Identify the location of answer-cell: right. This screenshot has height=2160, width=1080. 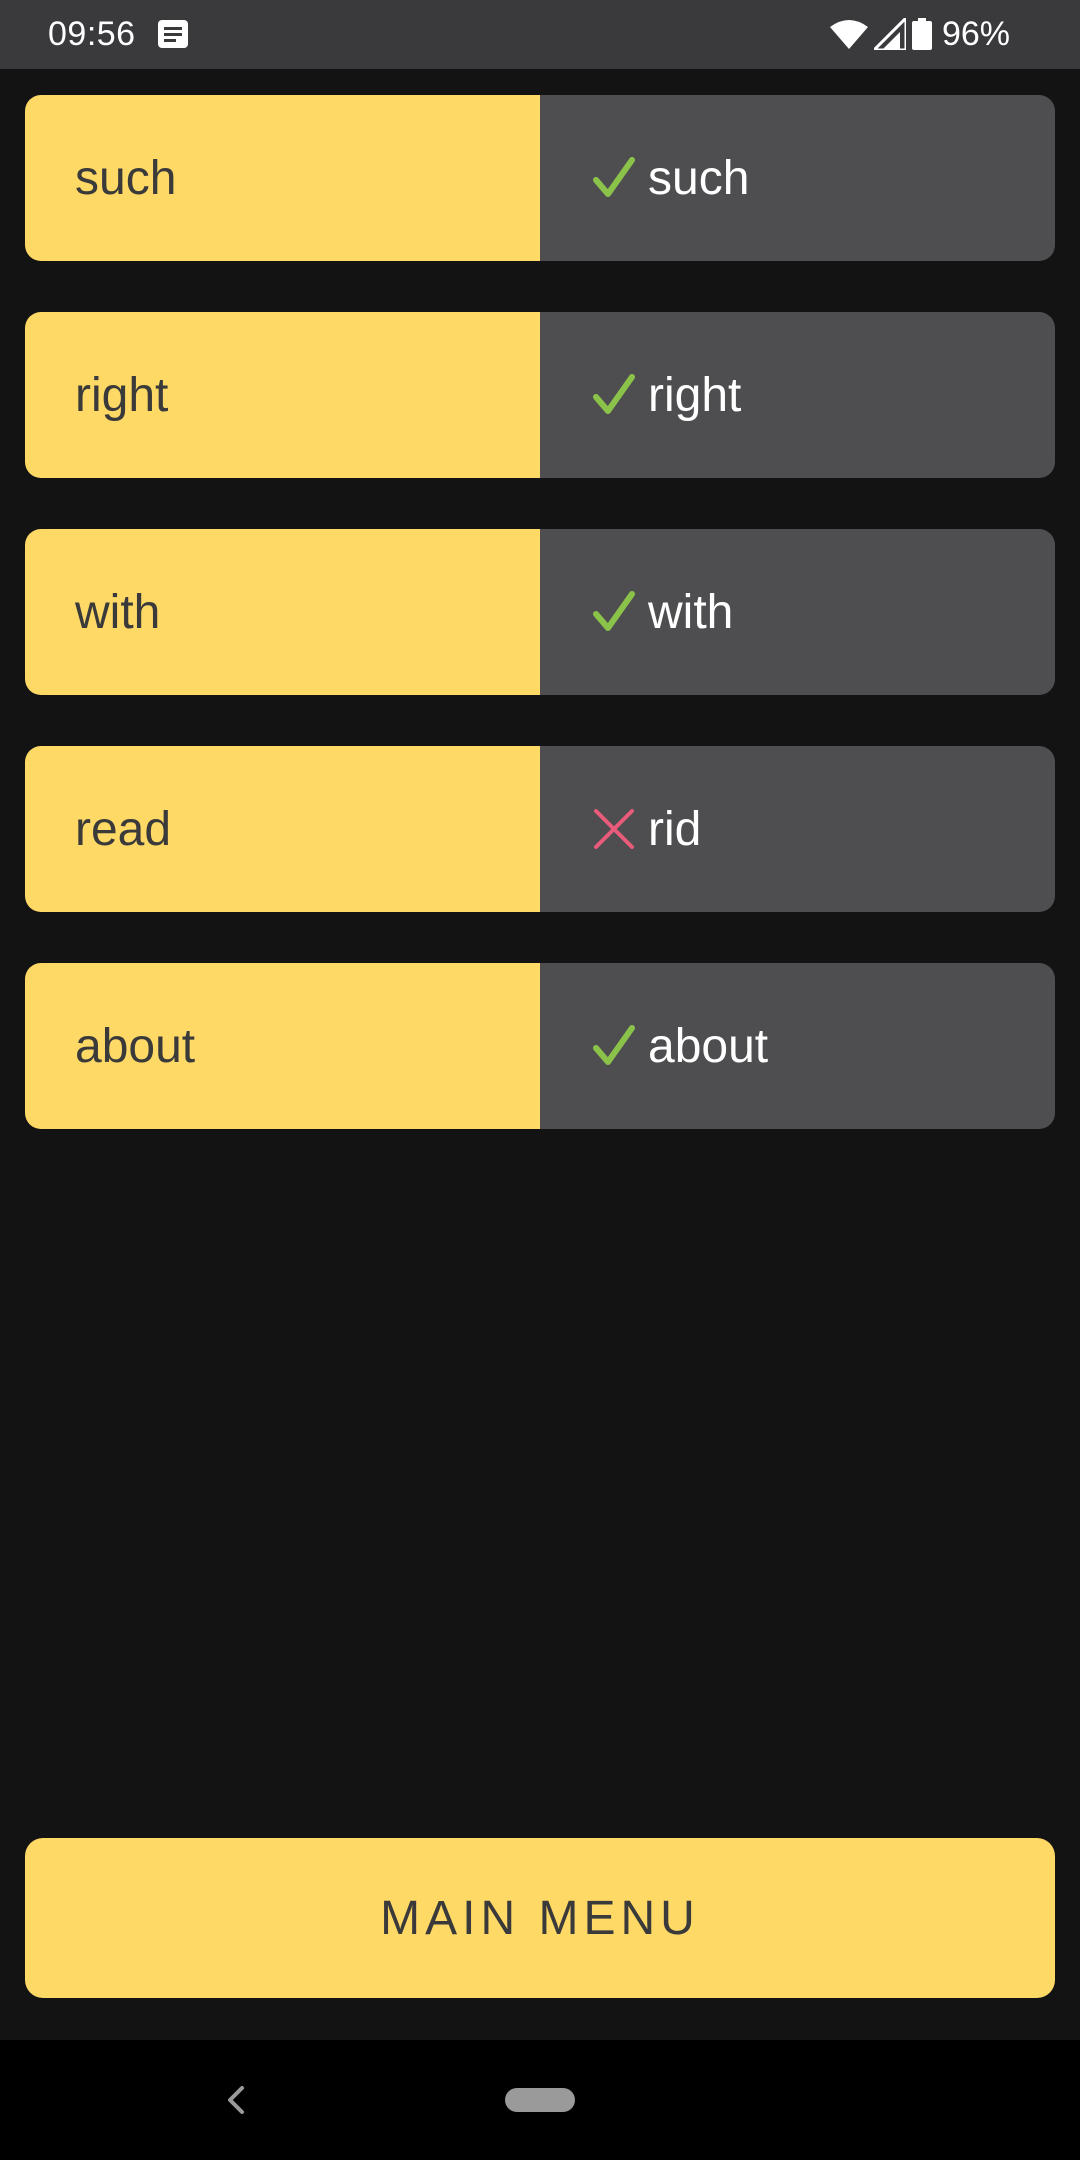
(797, 395).